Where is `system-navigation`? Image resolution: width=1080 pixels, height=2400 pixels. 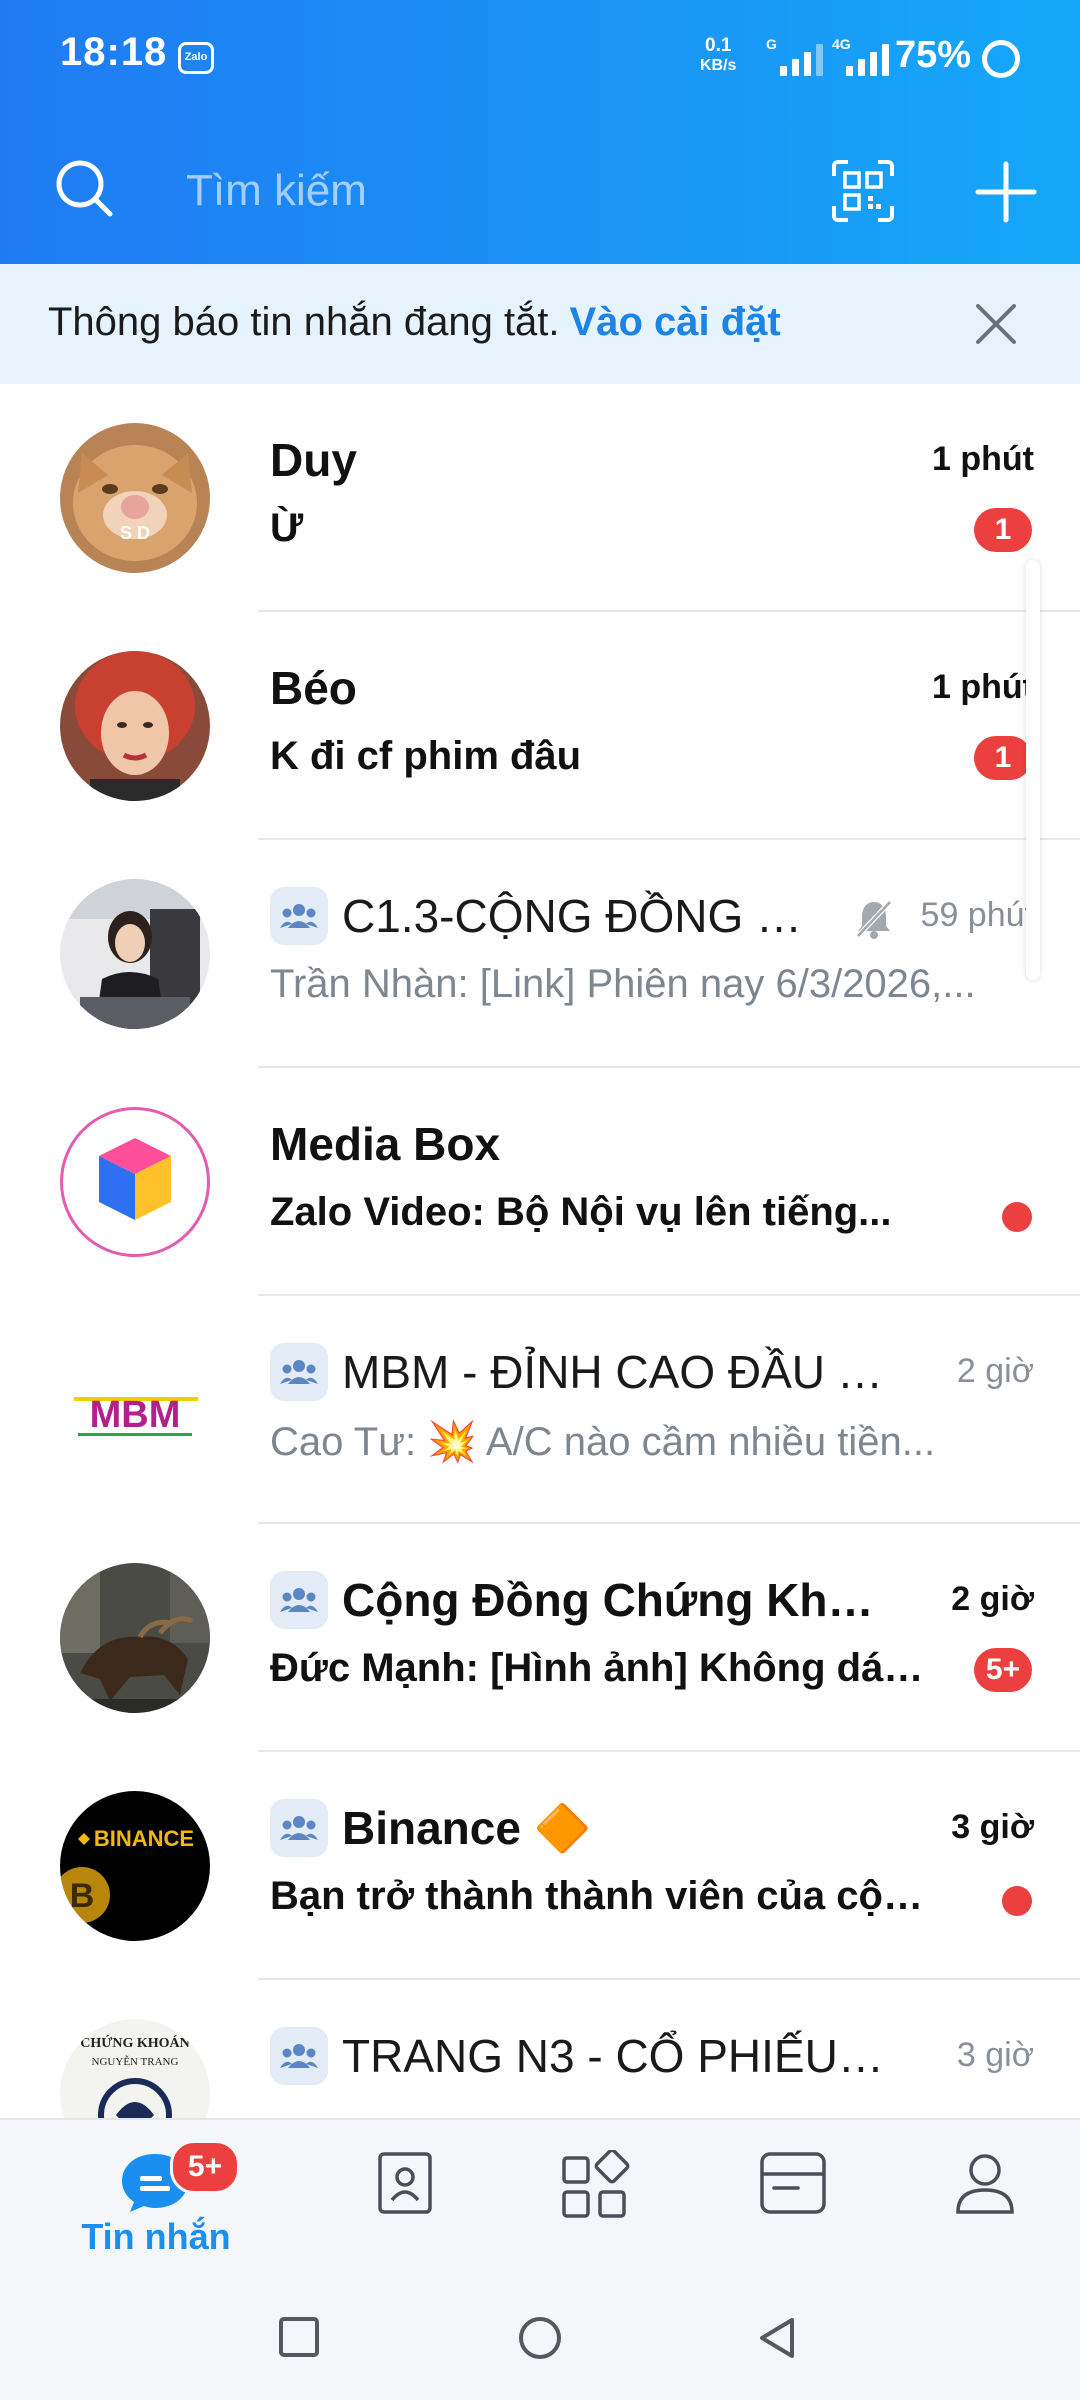
system-navigation is located at coordinates (540, 2340).